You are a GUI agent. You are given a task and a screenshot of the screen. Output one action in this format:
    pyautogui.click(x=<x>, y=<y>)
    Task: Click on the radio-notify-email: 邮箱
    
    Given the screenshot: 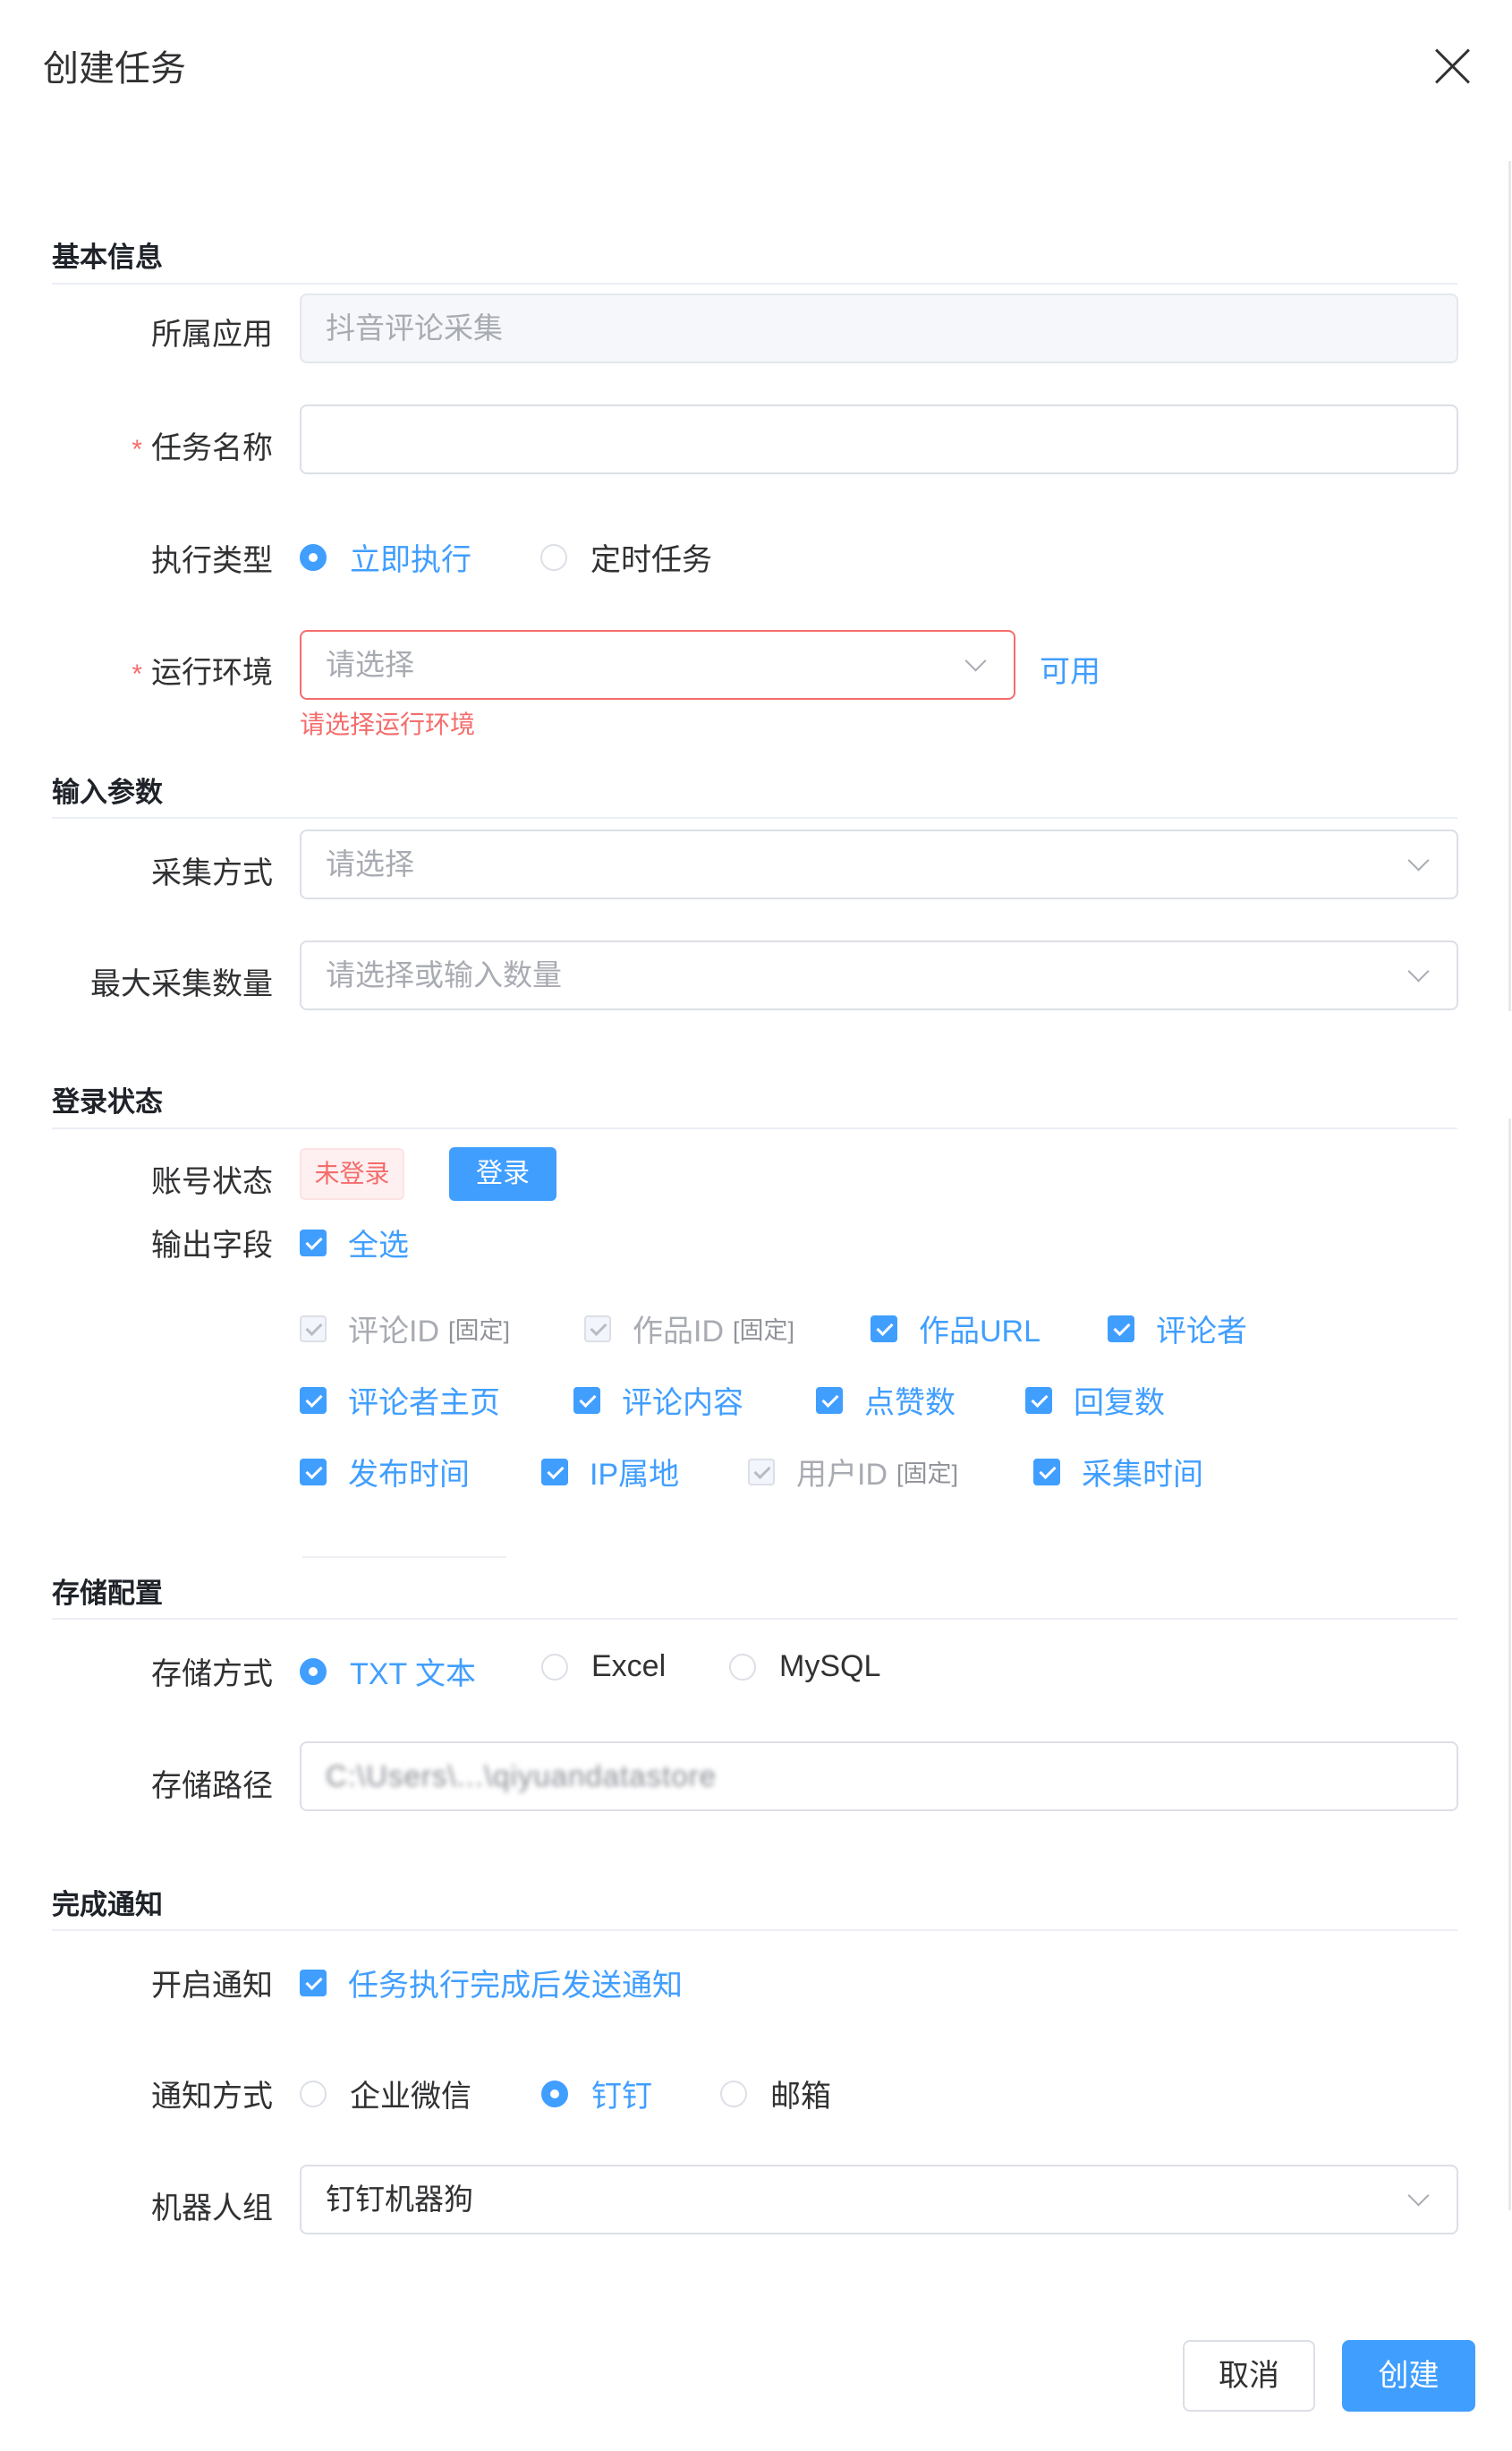 What is the action you would take?
    pyautogui.click(x=775, y=2093)
    